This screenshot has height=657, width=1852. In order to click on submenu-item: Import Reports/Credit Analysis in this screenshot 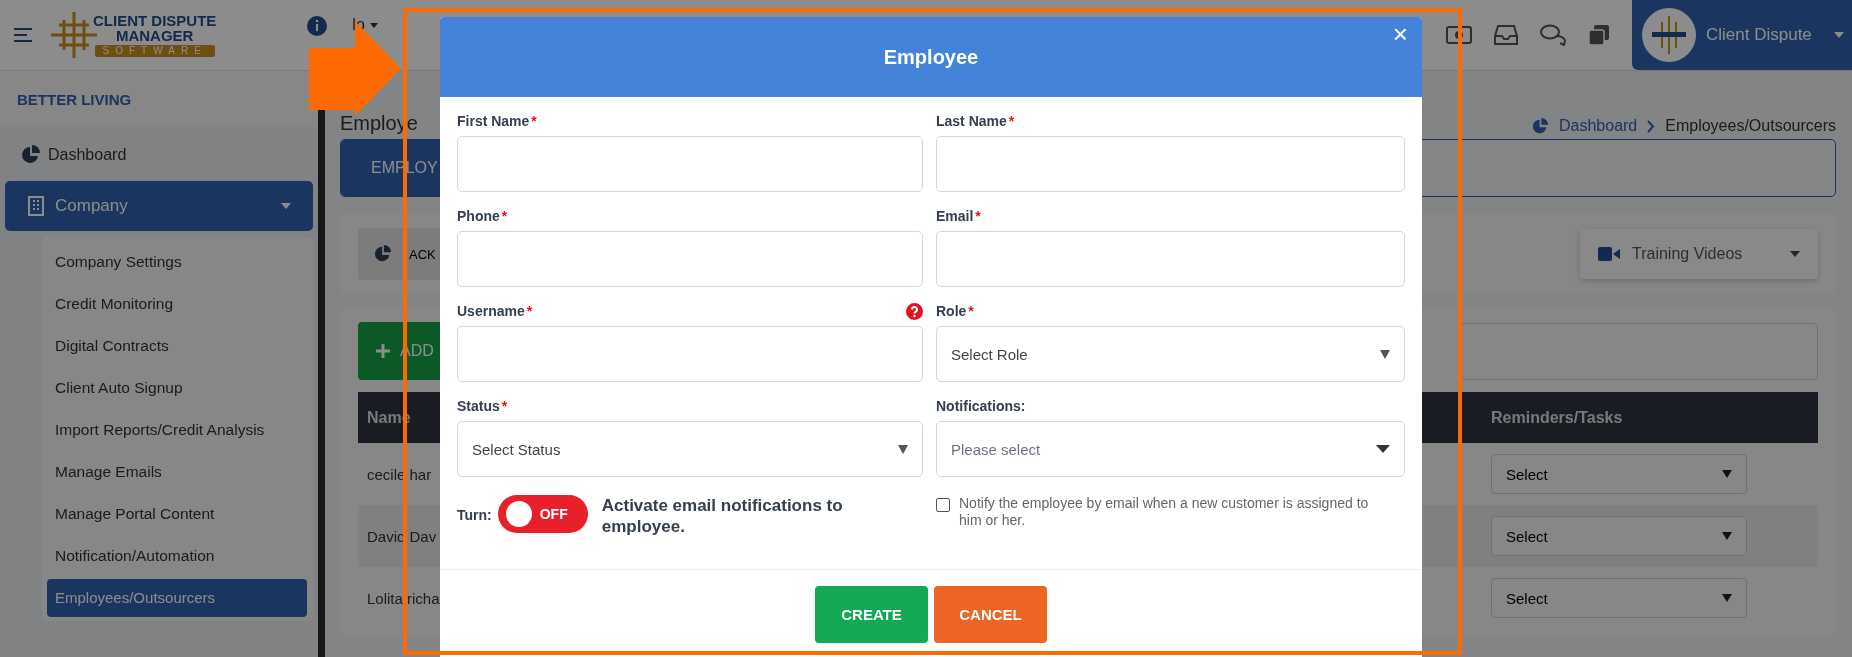, I will do `click(177, 430)`.